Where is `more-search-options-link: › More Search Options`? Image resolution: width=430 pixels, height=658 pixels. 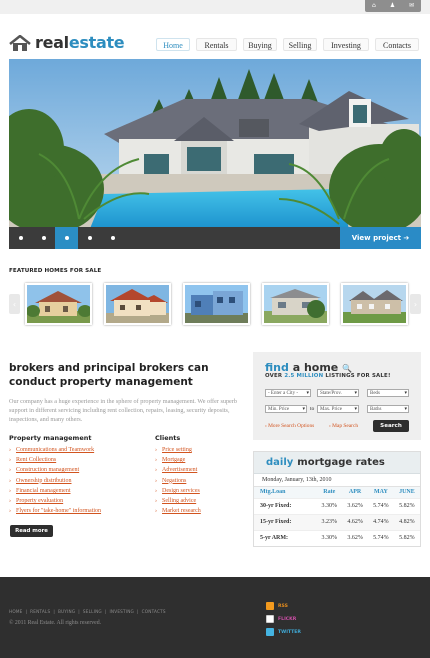 more-search-options-link: › More Search Options is located at coordinates (289, 426).